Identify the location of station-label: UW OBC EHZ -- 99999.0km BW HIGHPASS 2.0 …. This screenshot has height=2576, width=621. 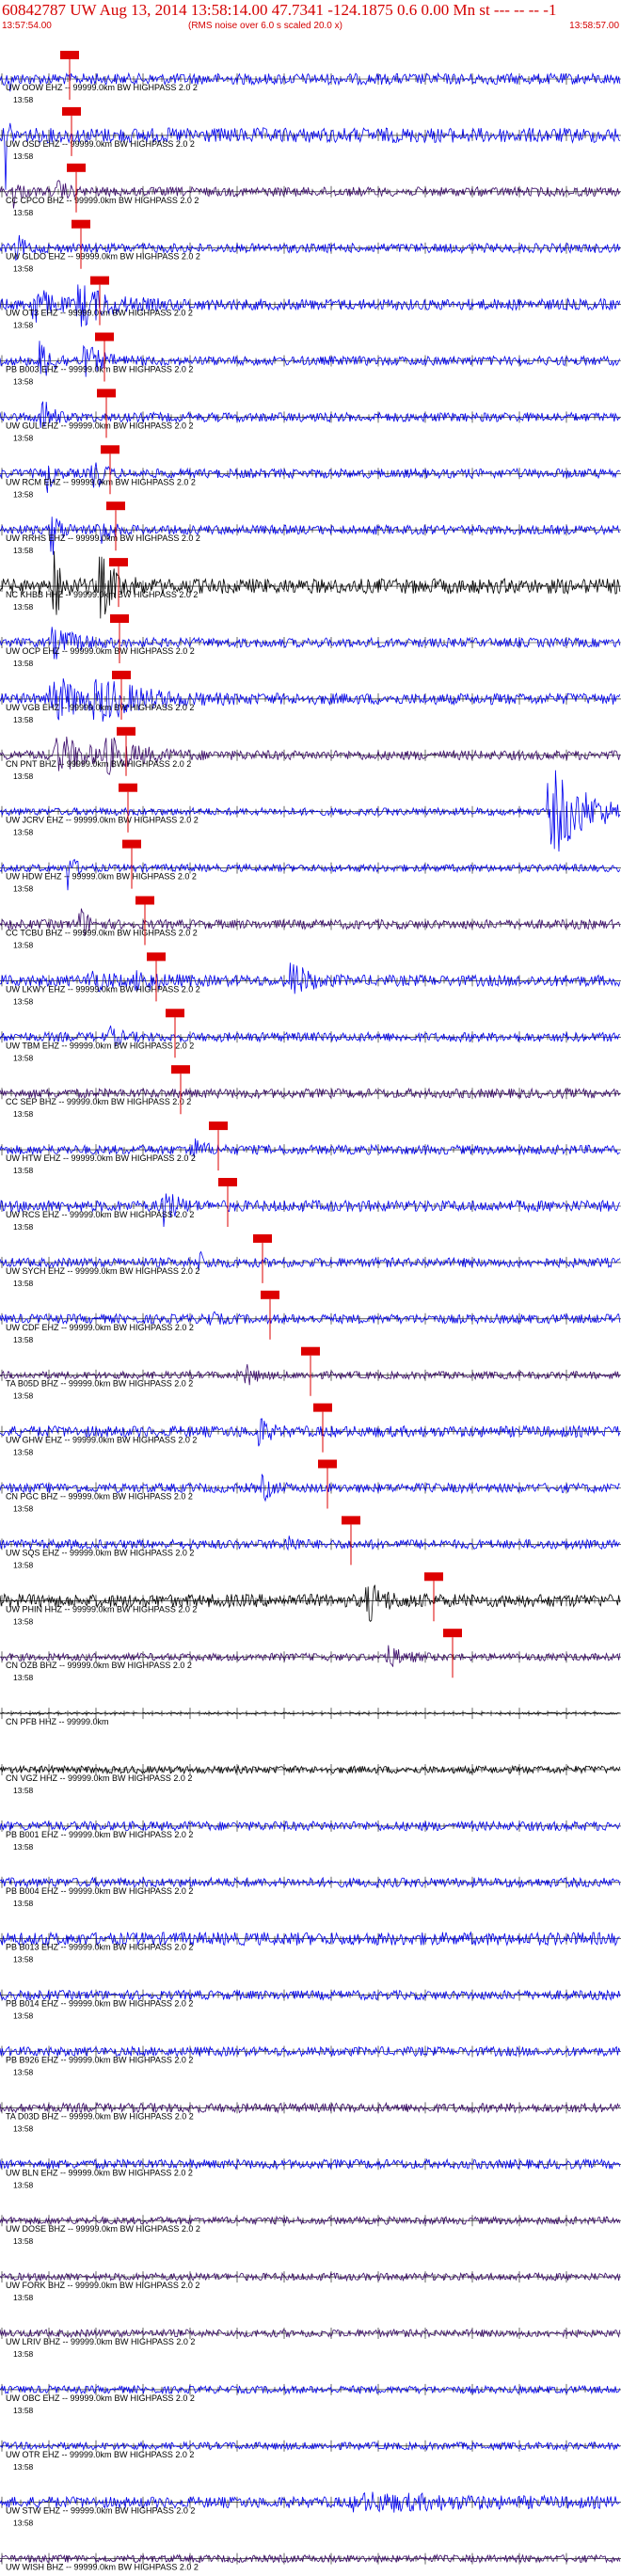
(101, 2398).